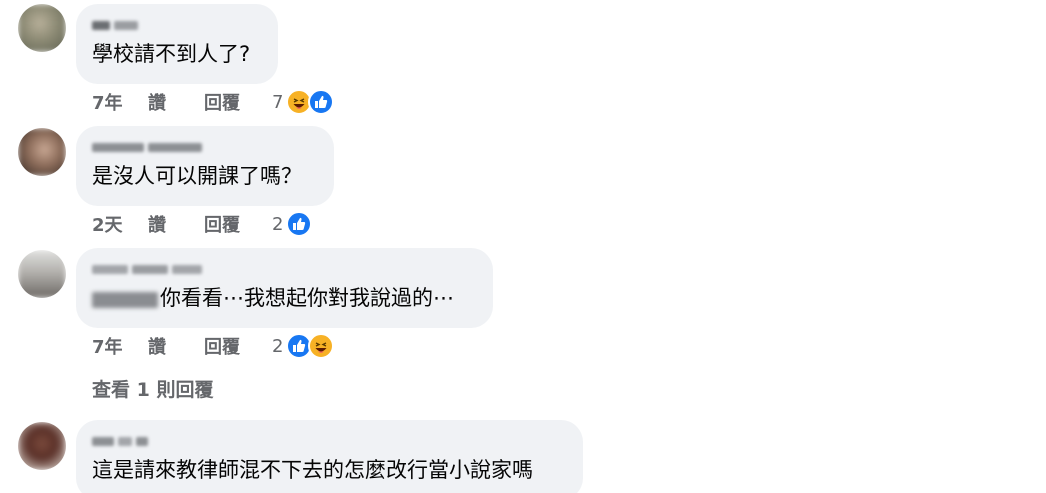 Image resolution: width=1046 pixels, height=493 pixels. I want to click on comment-text: 這是請來教律師混不下去的怎麼改行當小說家嗎, so click(312, 470).